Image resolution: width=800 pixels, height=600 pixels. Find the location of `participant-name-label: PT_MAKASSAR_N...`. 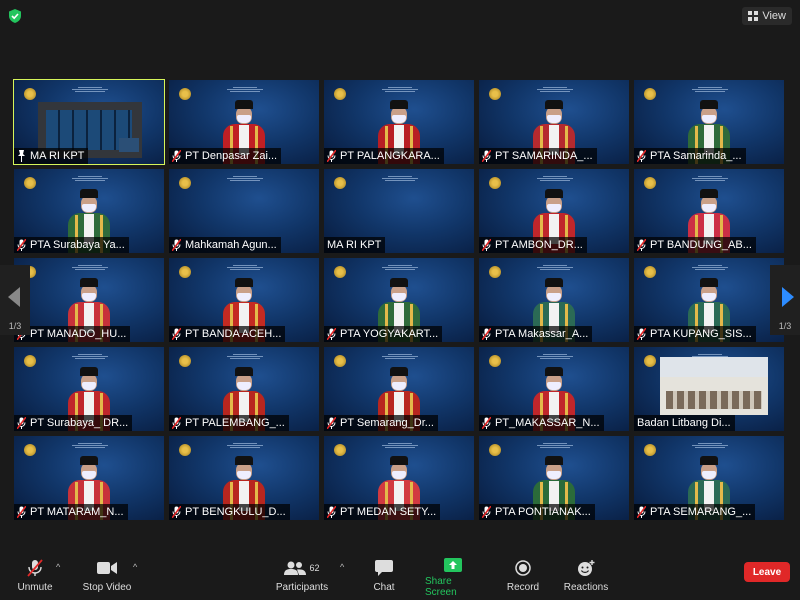

participant-name-label: PT_MAKASSAR_N... is located at coordinates (541, 423).